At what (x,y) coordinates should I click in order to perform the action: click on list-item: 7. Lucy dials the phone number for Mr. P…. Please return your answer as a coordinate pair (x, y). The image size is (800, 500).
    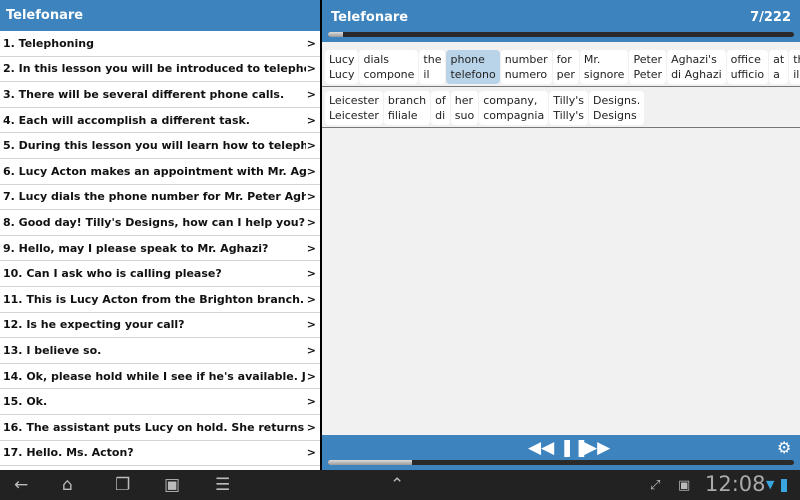
    Looking at the image, I should click on (160, 197).